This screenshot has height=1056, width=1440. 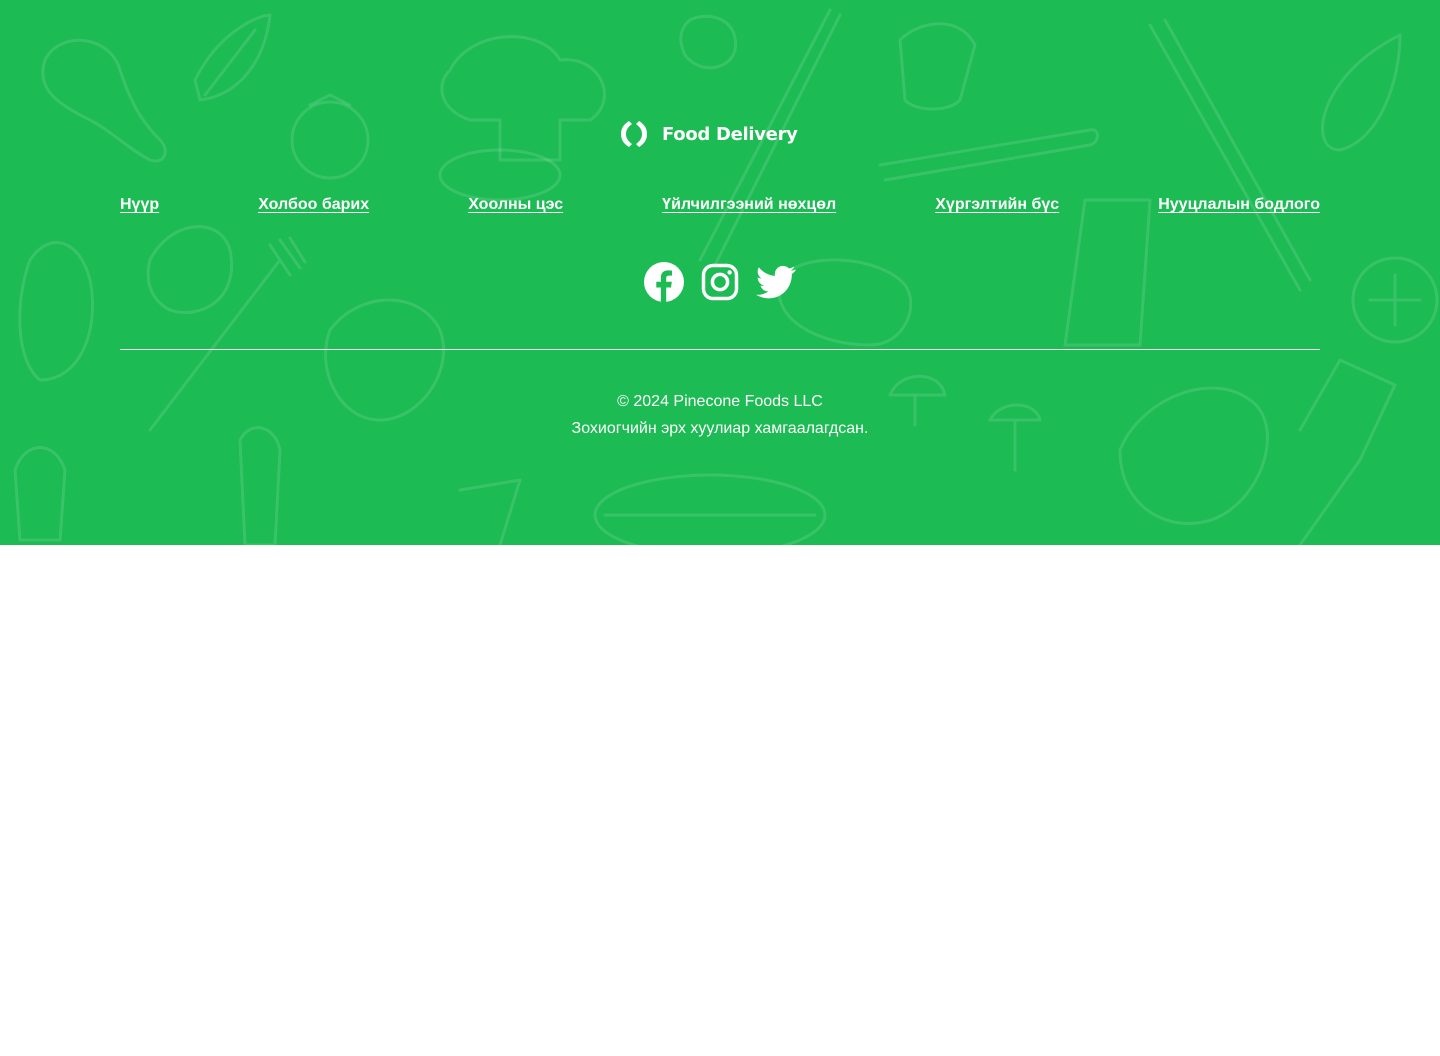 What do you see at coordinates (776, 282) in the screenshot?
I see `twitter-icon` at bounding box center [776, 282].